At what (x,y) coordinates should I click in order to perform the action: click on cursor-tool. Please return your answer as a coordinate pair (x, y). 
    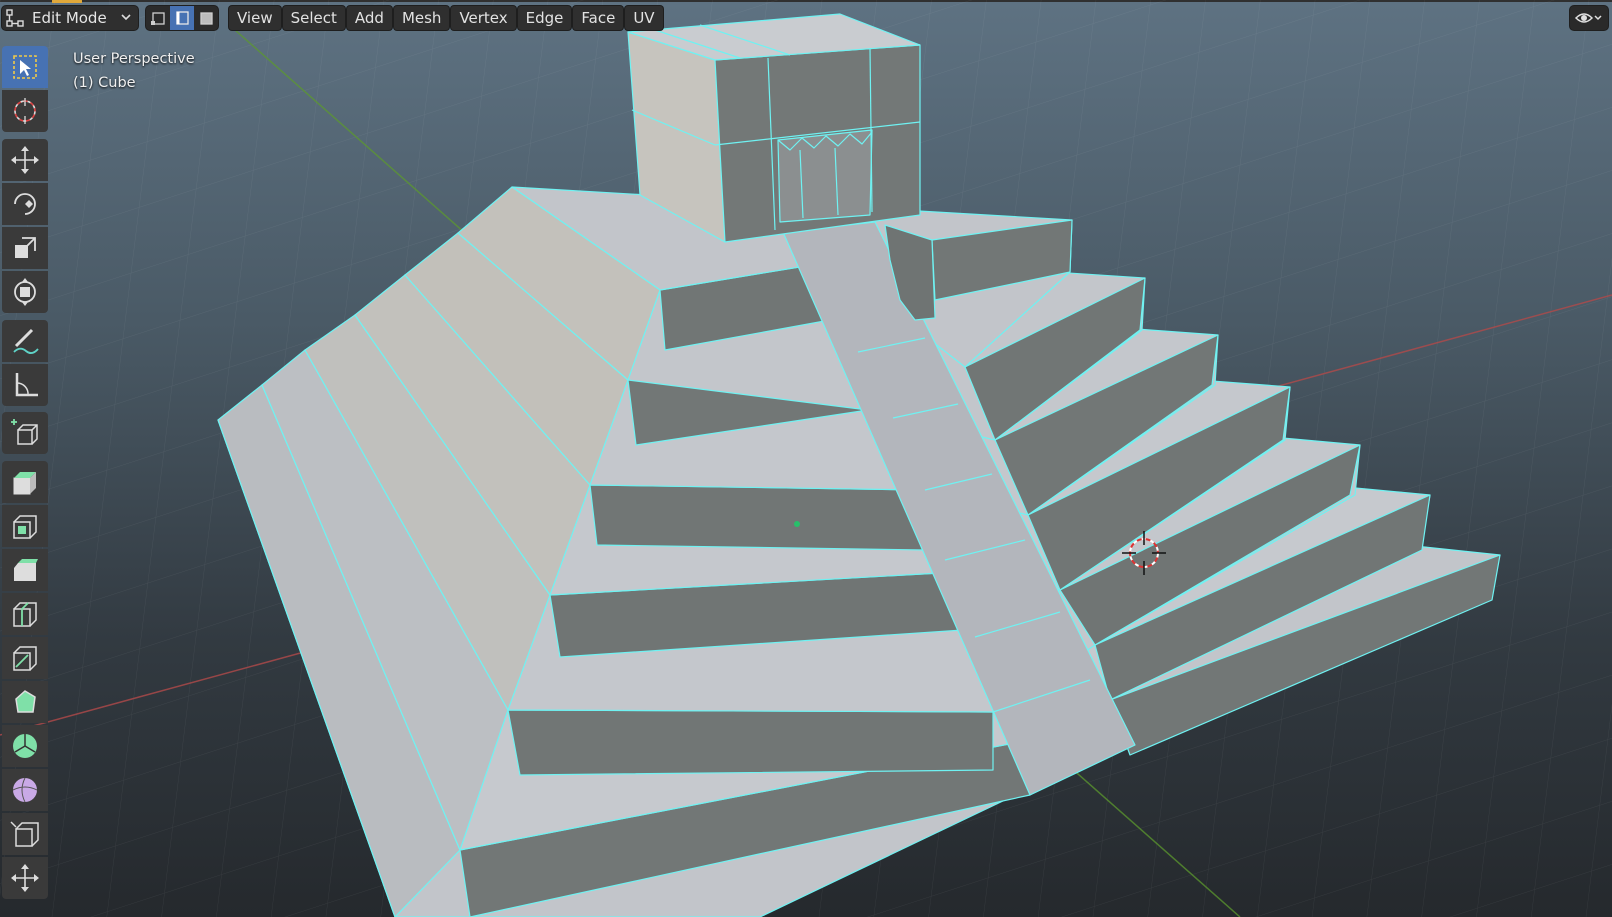
    Looking at the image, I should click on (25, 111).